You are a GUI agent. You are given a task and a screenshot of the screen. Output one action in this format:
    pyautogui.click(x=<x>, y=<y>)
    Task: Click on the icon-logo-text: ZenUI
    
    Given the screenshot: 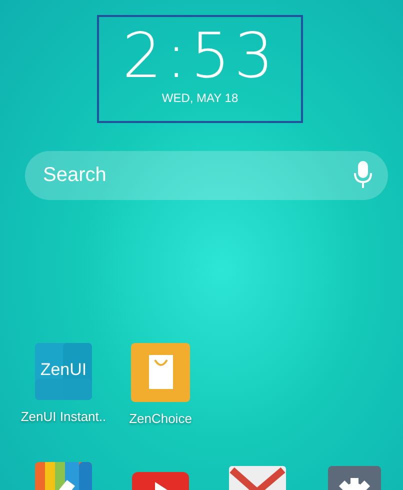 What is the action you would take?
    pyautogui.click(x=63, y=370)
    